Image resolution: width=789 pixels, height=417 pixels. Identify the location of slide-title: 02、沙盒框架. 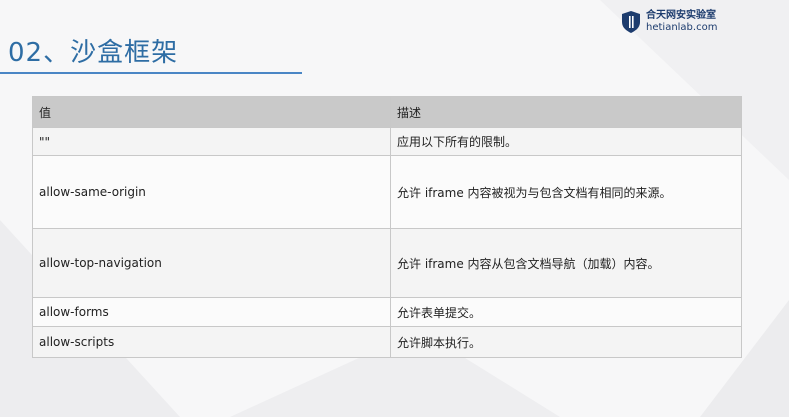
(93, 53).